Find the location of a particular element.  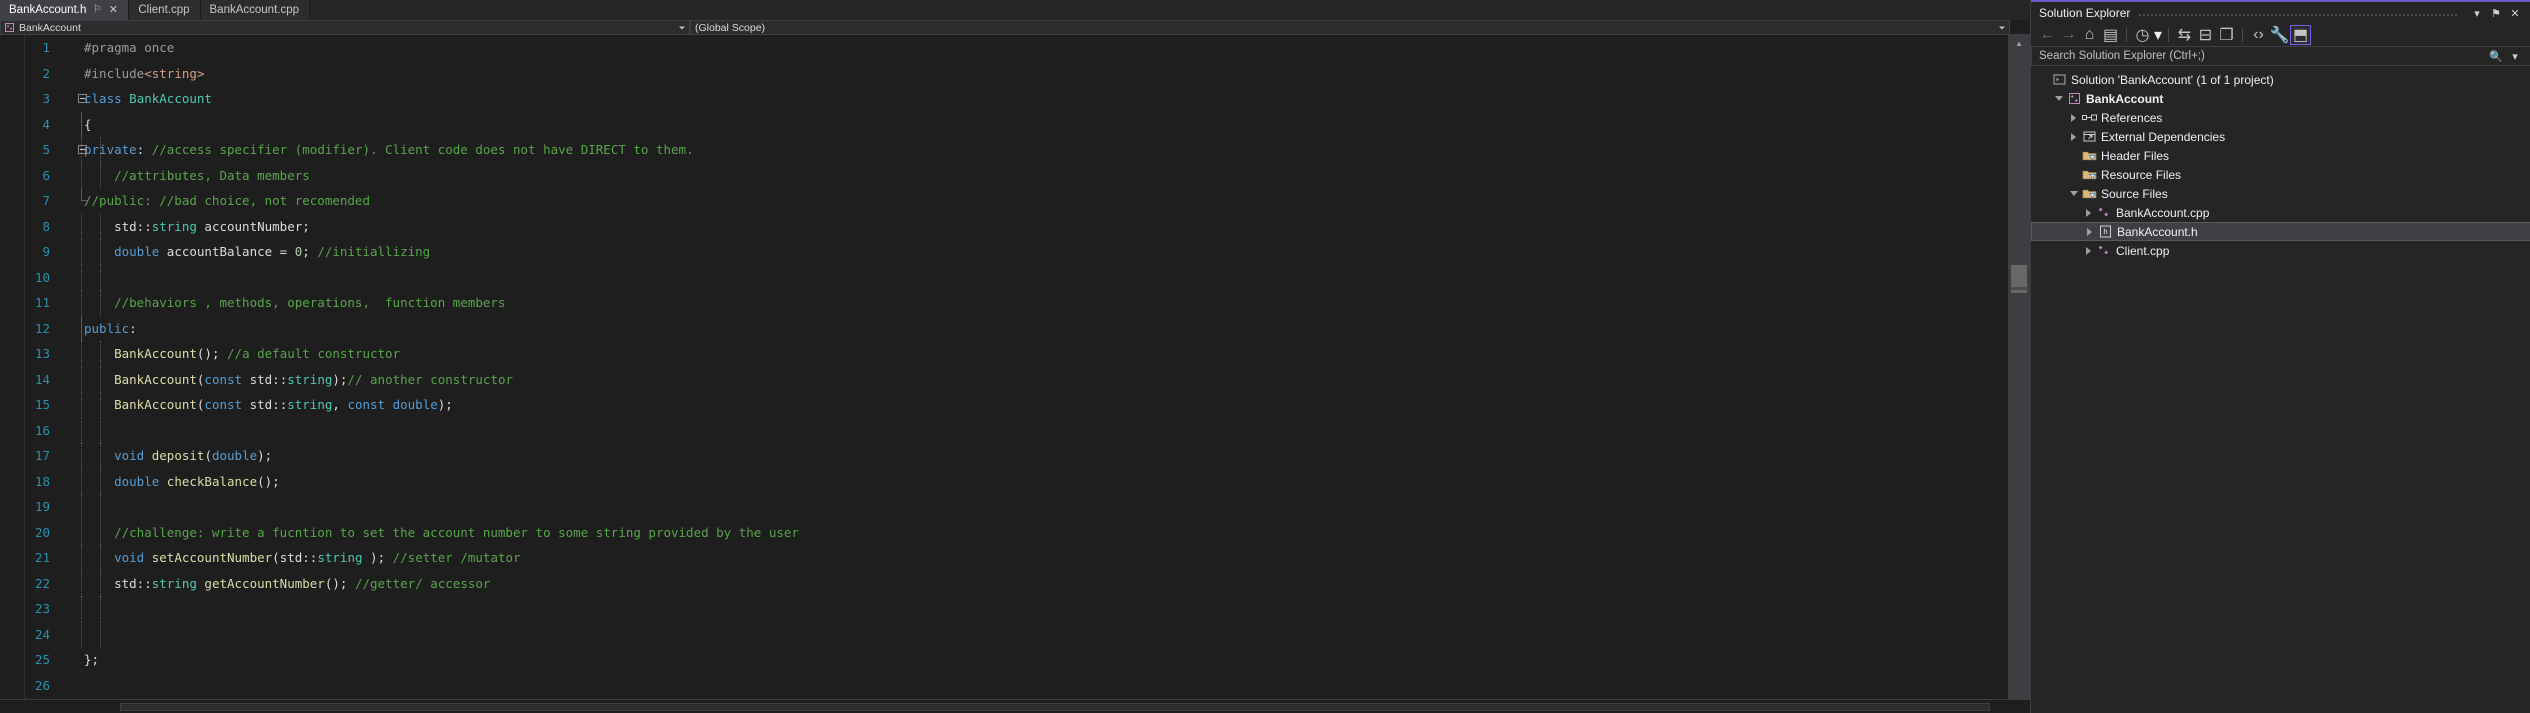

code-line: 8 std::string accountNumber; is located at coordinates (1004, 226).